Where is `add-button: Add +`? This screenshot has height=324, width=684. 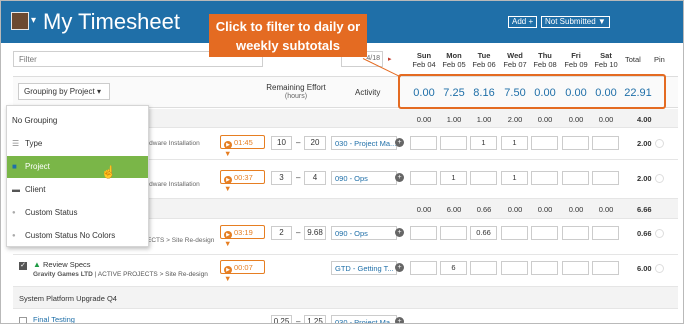
add-button: Add + is located at coordinates (523, 22).